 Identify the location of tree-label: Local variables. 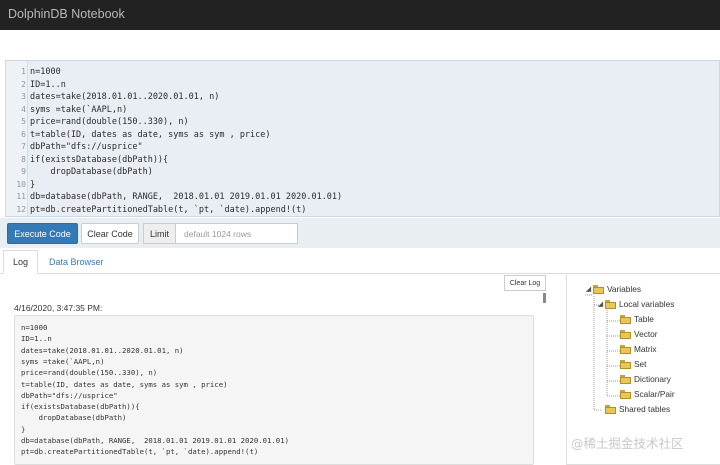
(647, 304).